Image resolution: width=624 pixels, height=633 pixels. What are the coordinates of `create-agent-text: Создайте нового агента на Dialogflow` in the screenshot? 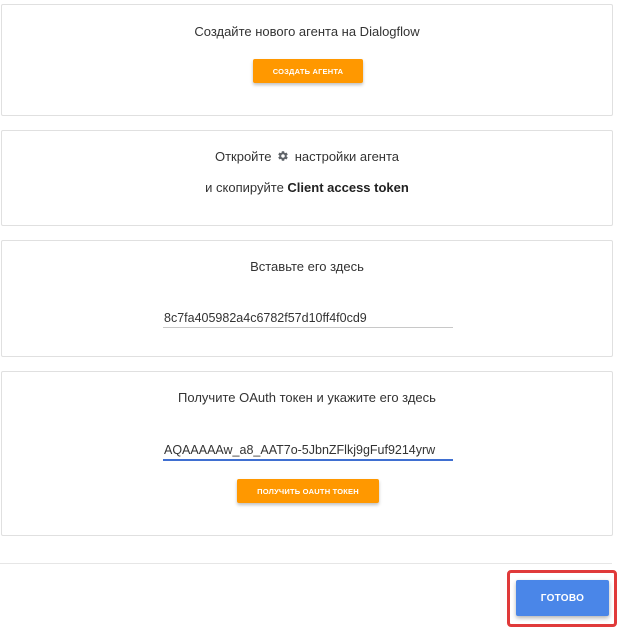 It's located at (307, 31).